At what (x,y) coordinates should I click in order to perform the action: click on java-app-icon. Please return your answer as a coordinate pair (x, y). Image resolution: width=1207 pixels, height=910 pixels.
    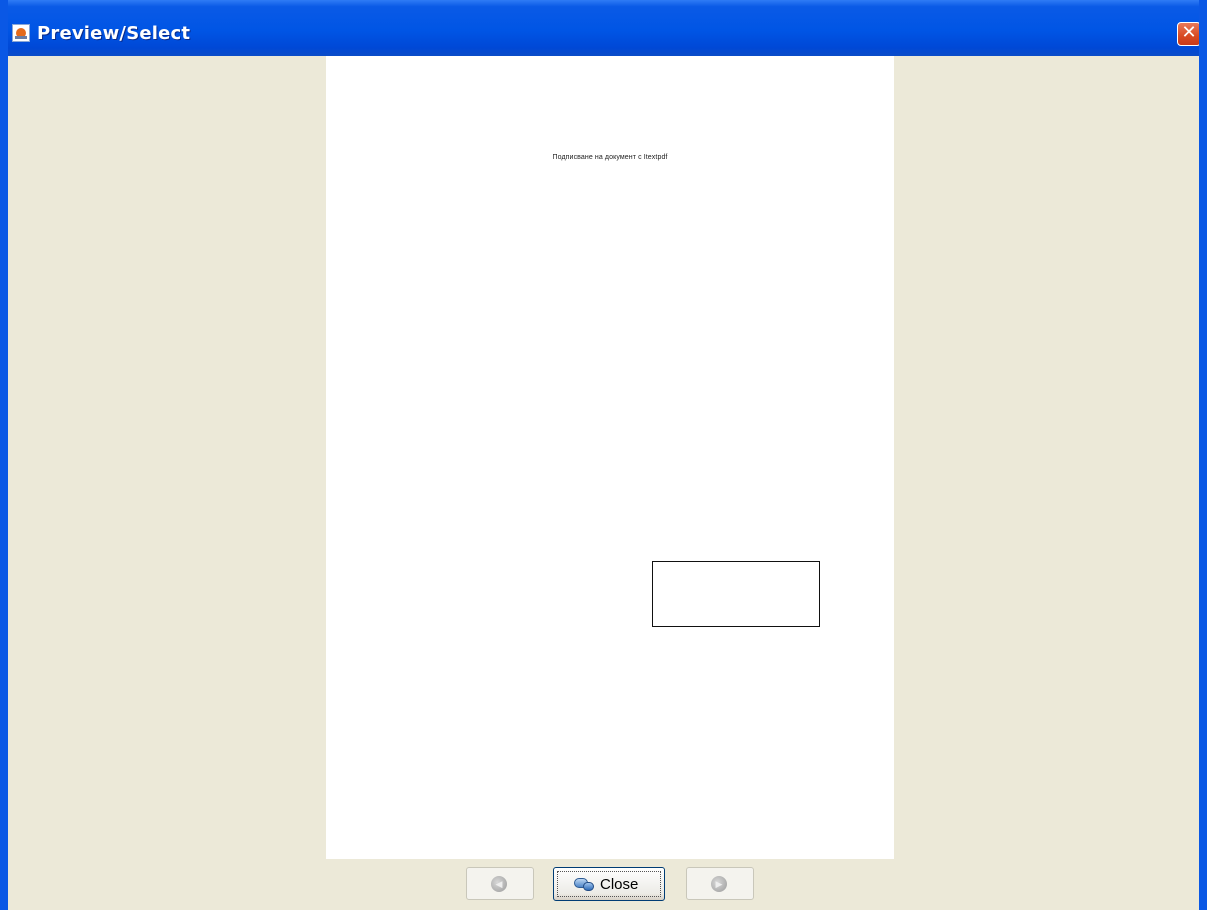
    Looking at the image, I should click on (21, 33).